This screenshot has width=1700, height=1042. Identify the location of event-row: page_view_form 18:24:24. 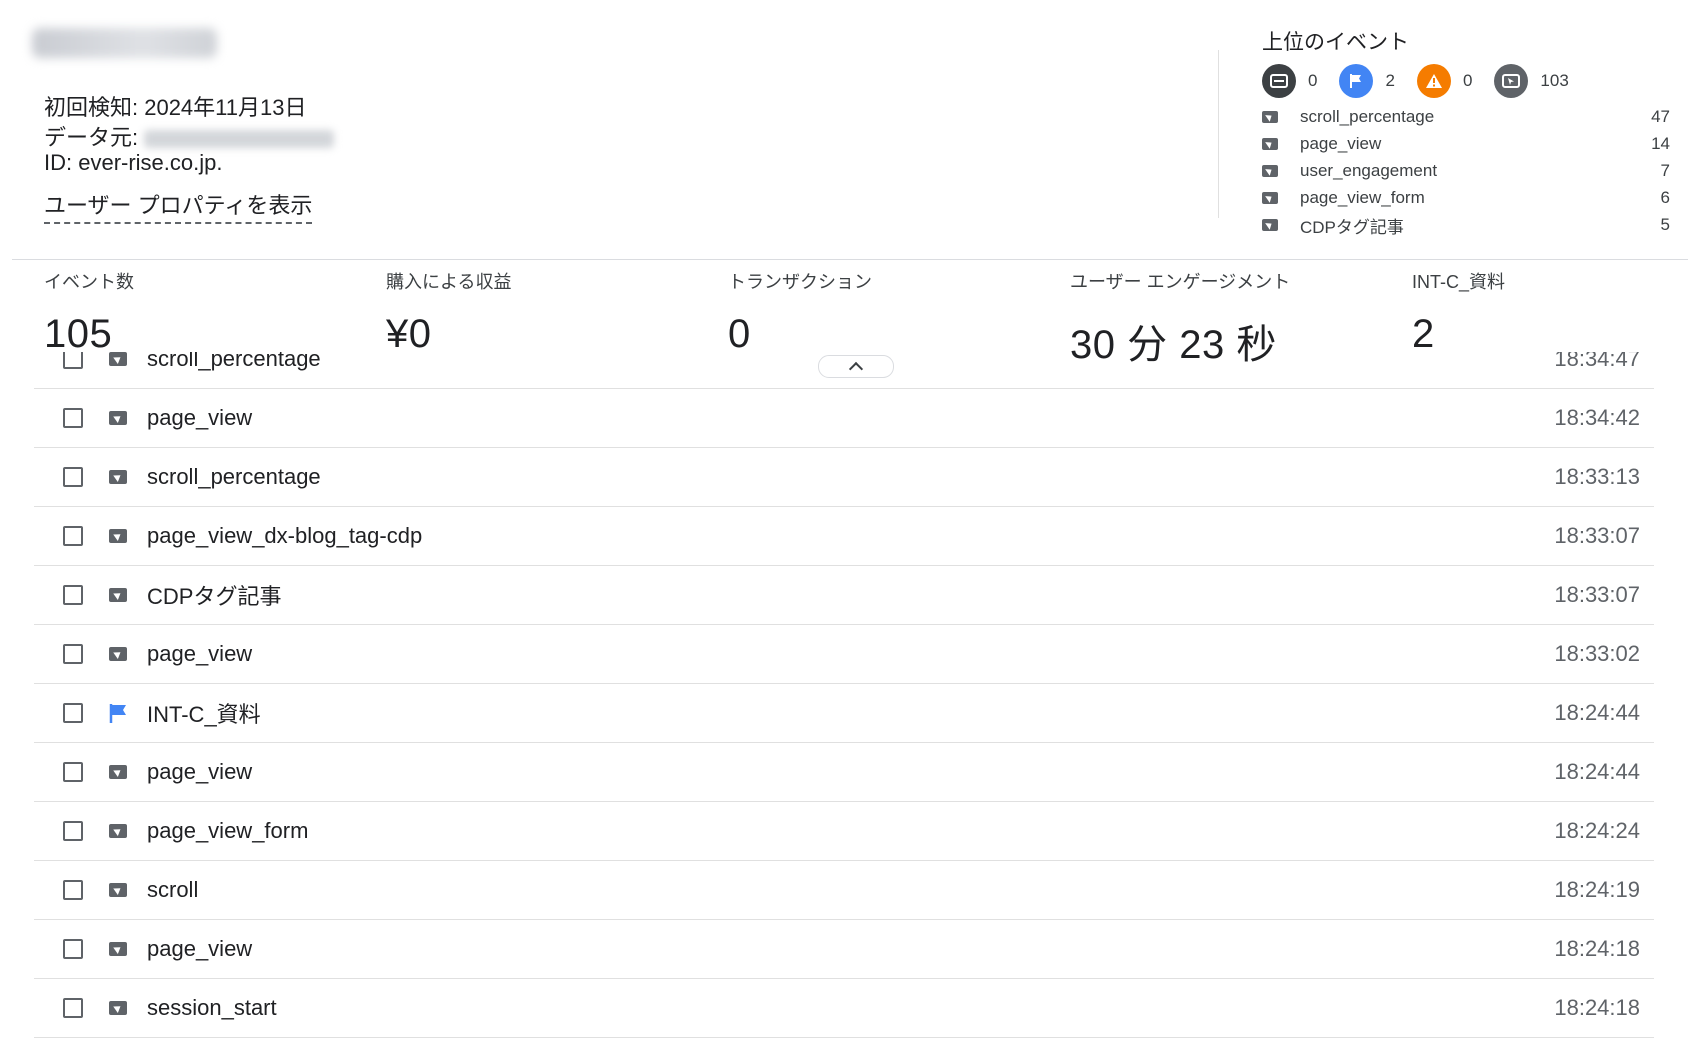
(844, 831).